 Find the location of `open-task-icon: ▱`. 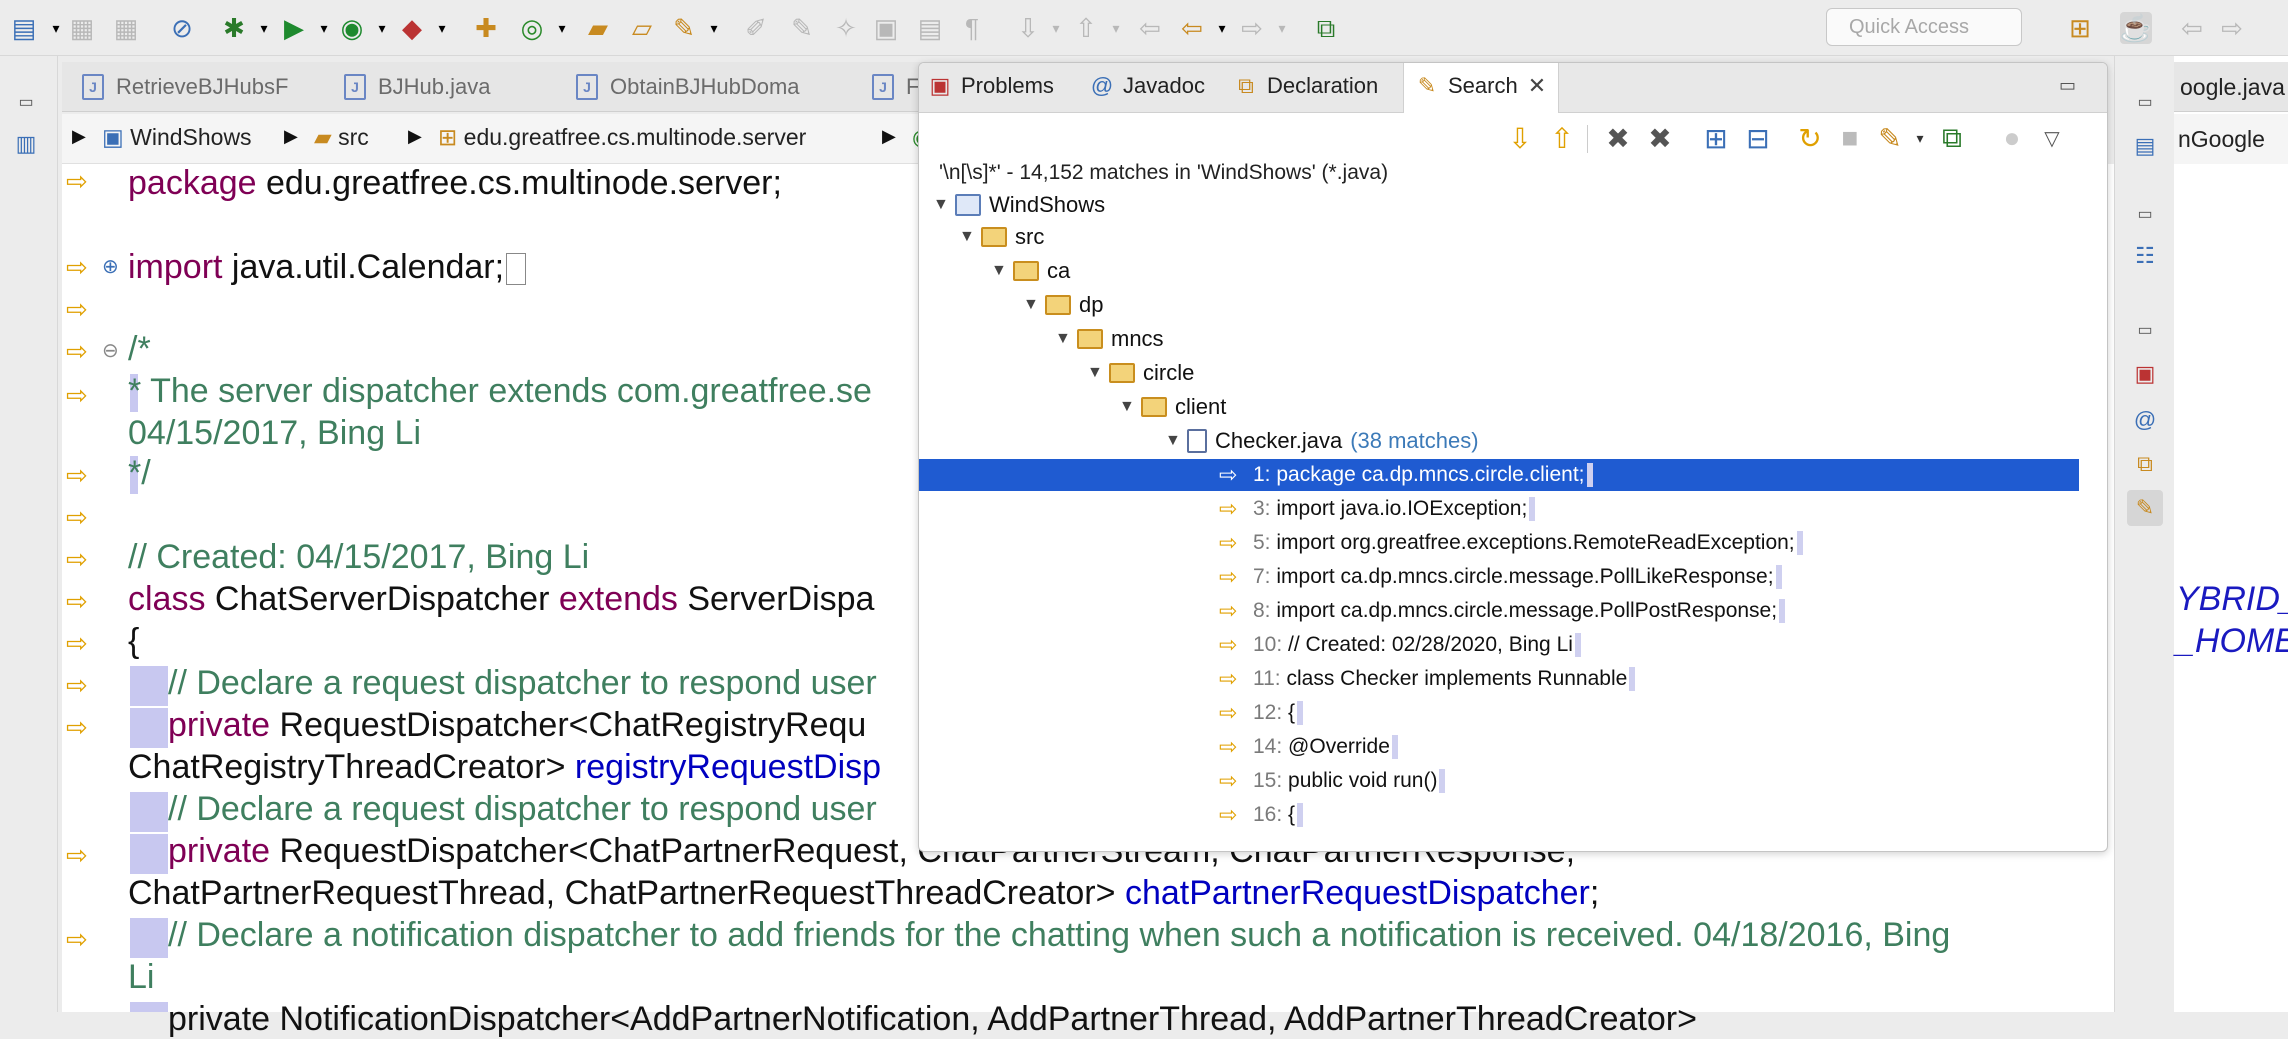

open-task-icon: ▱ is located at coordinates (642, 28).